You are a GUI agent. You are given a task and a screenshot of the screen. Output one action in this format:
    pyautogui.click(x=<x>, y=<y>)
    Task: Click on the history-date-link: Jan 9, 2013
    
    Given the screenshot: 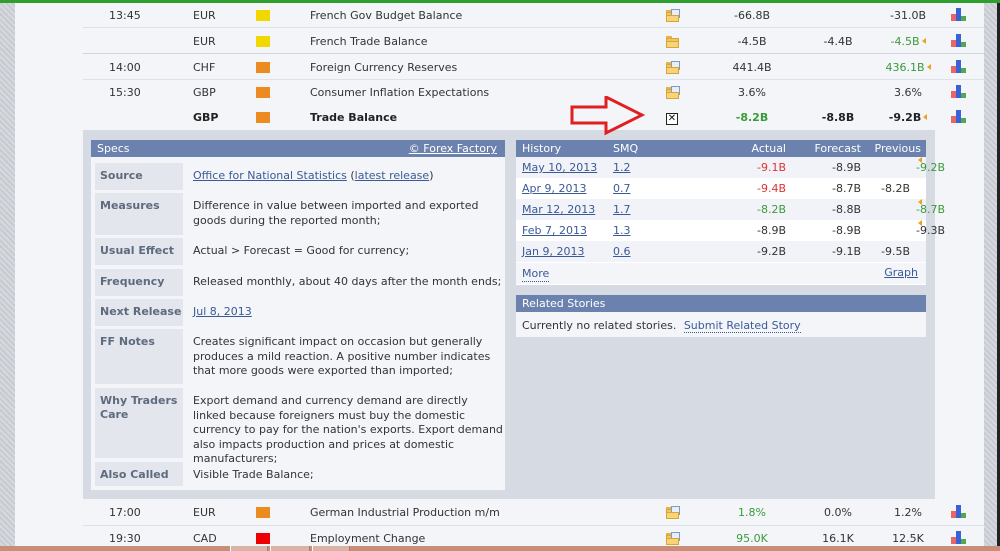 What is the action you would take?
    pyautogui.click(x=553, y=251)
    